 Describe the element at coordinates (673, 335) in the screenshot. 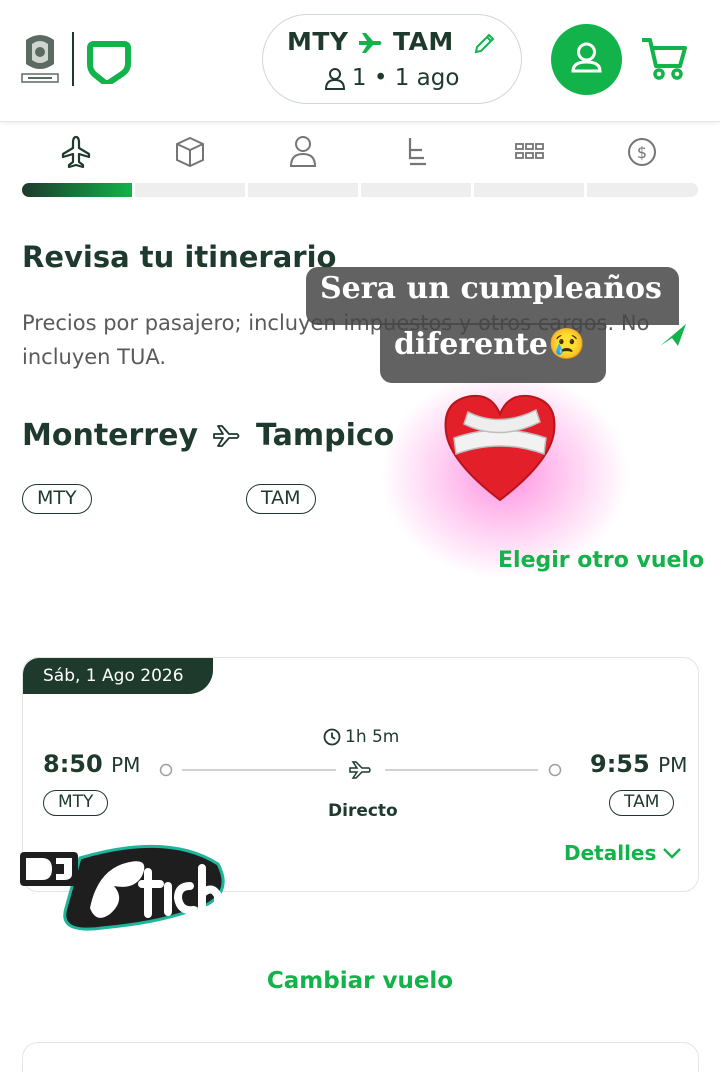

I see `send-arrow-icon` at that location.